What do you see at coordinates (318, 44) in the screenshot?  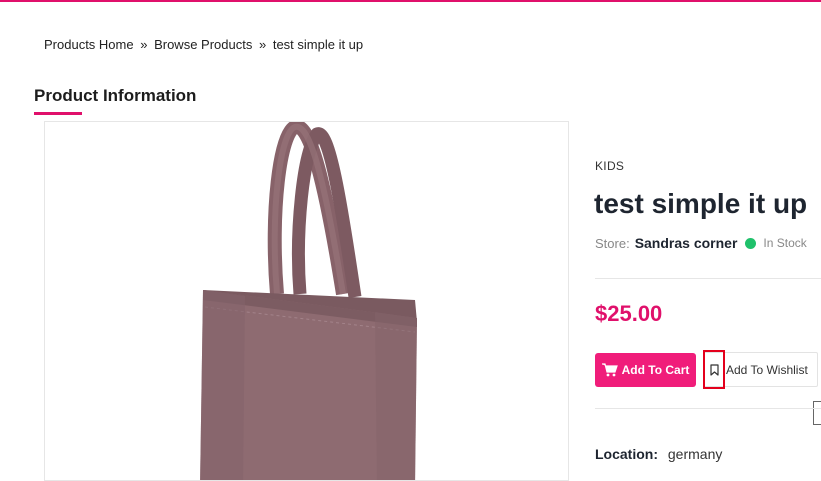 I see `breadcrumb-current: test simple it up` at bounding box center [318, 44].